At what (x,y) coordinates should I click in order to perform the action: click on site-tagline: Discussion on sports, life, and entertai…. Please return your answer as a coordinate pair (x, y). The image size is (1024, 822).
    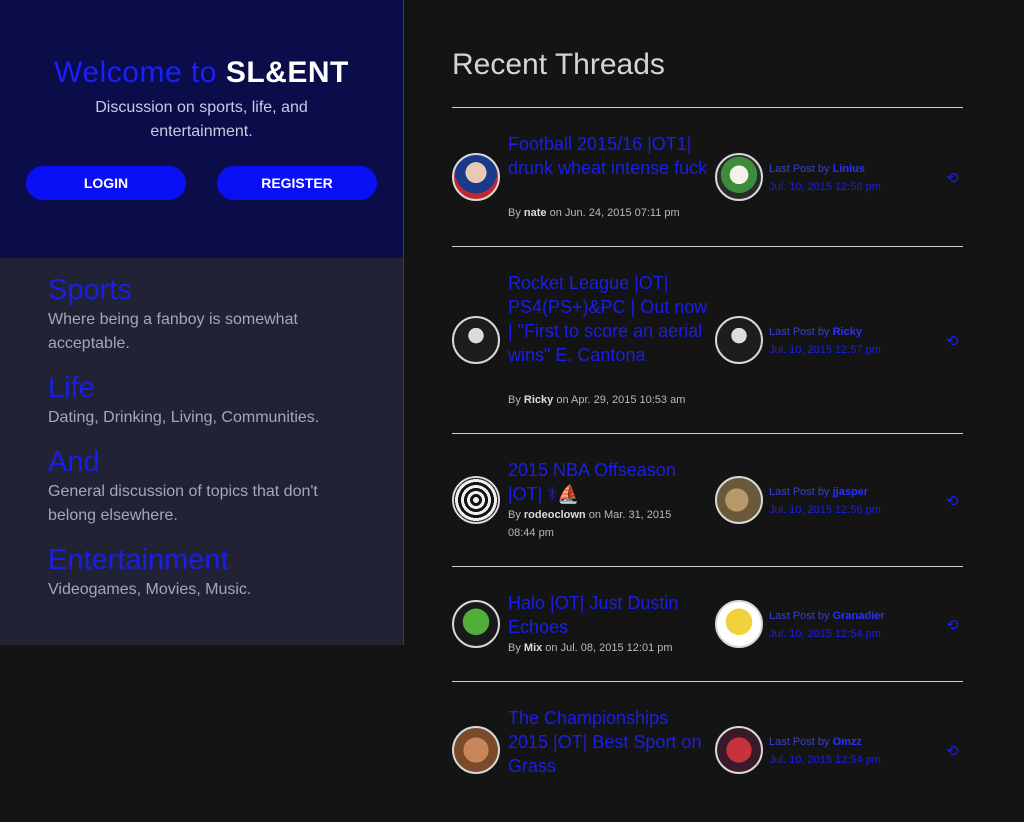
    Looking at the image, I should click on (201, 119).